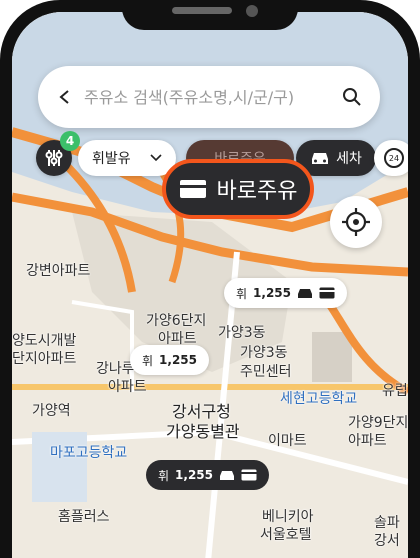 This screenshot has width=420, height=558. What do you see at coordinates (257, 191) in the screenshot?
I see `direct-fuel-highlight-label: 바로주유` at bounding box center [257, 191].